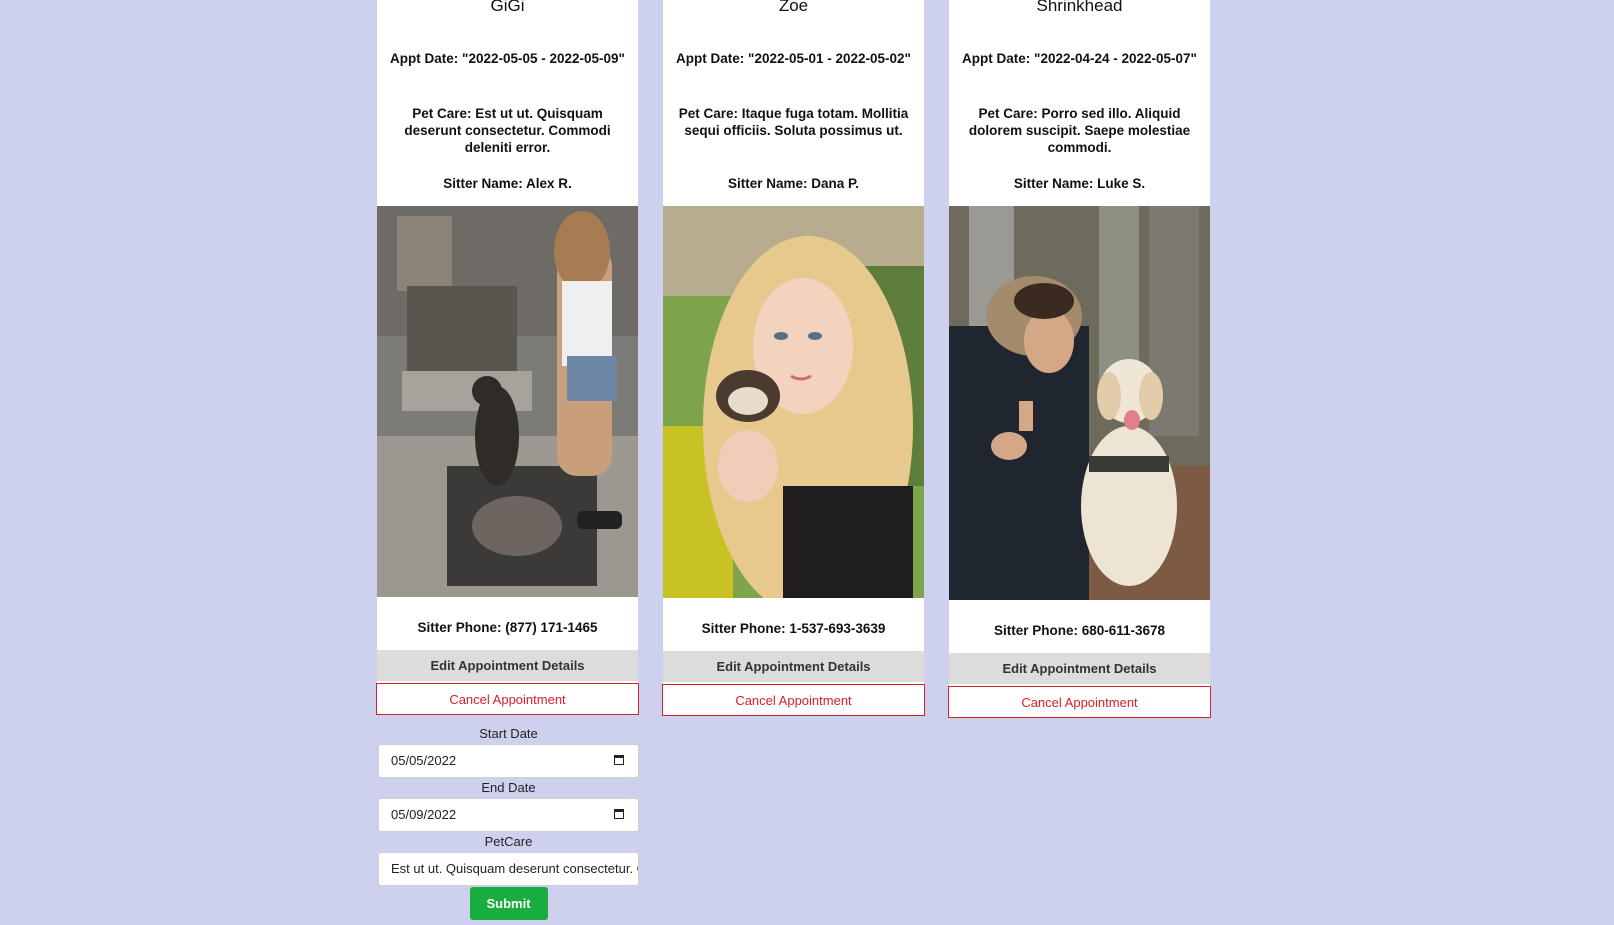 Image resolution: width=1614 pixels, height=925 pixels. Describe the element at coordinates (508, 733) in the screenshot. I see `start-date-label: Start Date` at that location.